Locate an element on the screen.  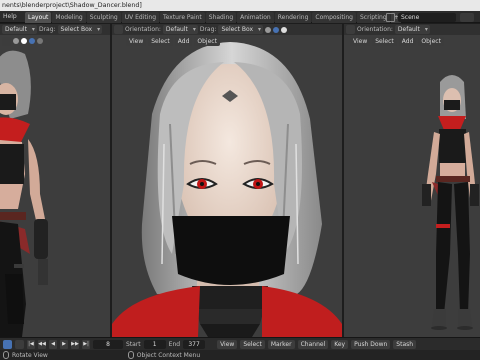
tab-layout: Layout is located at coordinates (38, 17).